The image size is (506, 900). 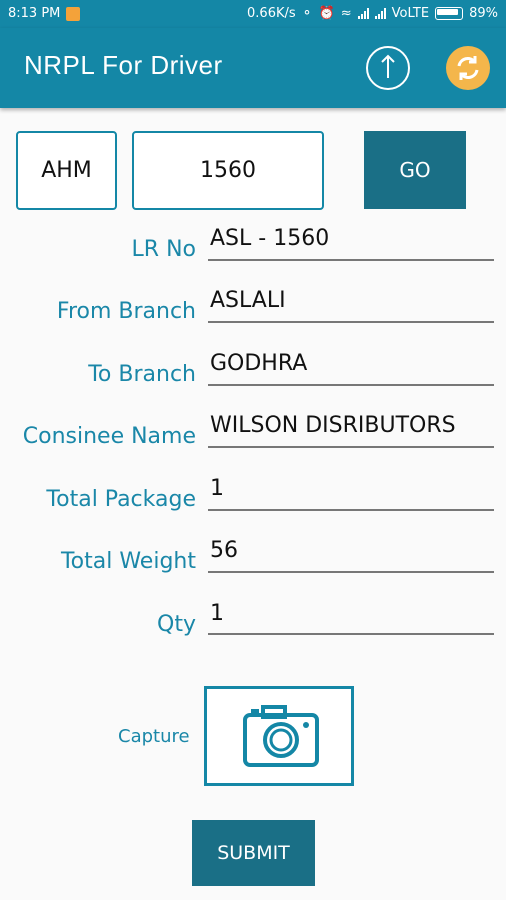 What do you see at coordinates (271, 13) in the screenshot?
I see `network-speed: 0.66K/s` at bounding box center [271, 13].